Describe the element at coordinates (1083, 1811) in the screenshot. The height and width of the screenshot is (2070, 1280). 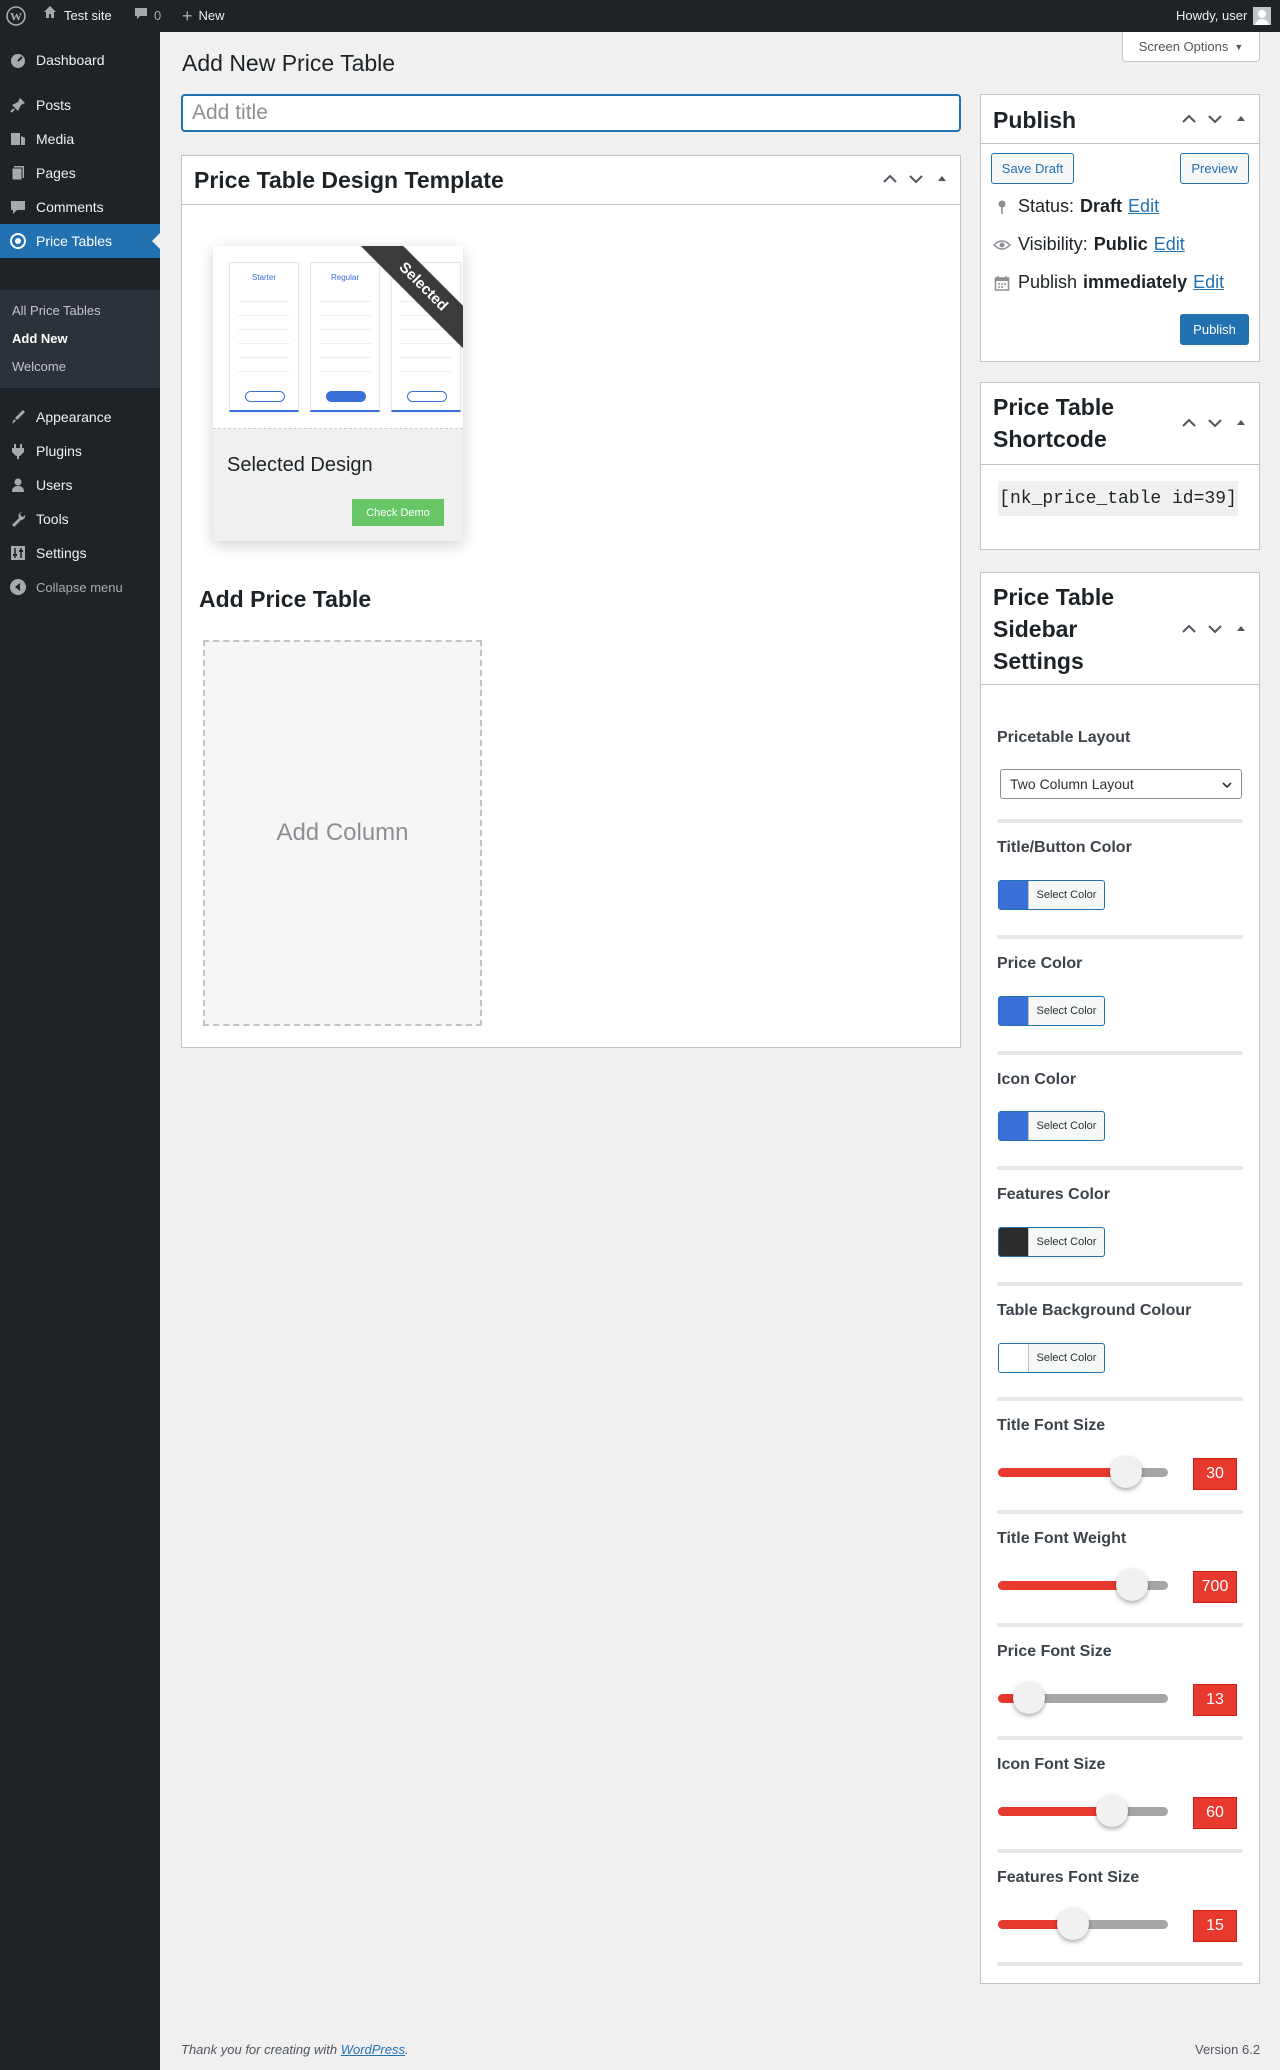
I see `icon-font-size-slider` at that location.